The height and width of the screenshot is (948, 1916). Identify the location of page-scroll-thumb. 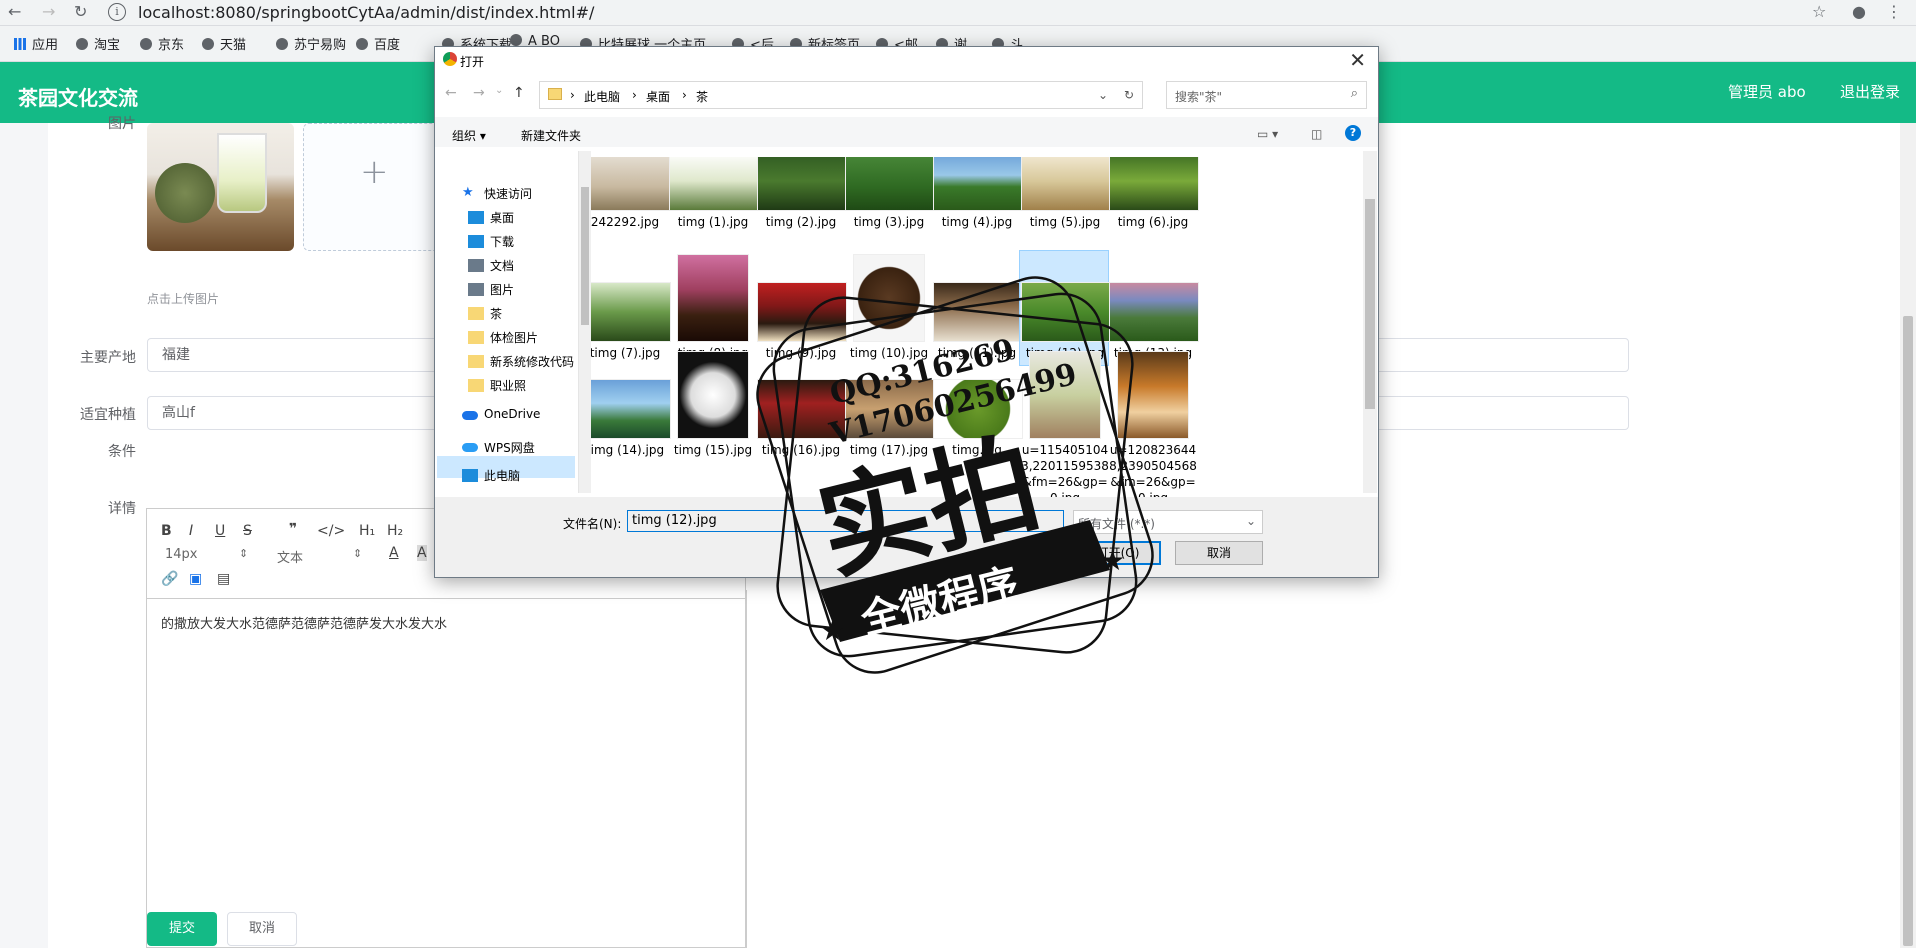
(1908, 631).